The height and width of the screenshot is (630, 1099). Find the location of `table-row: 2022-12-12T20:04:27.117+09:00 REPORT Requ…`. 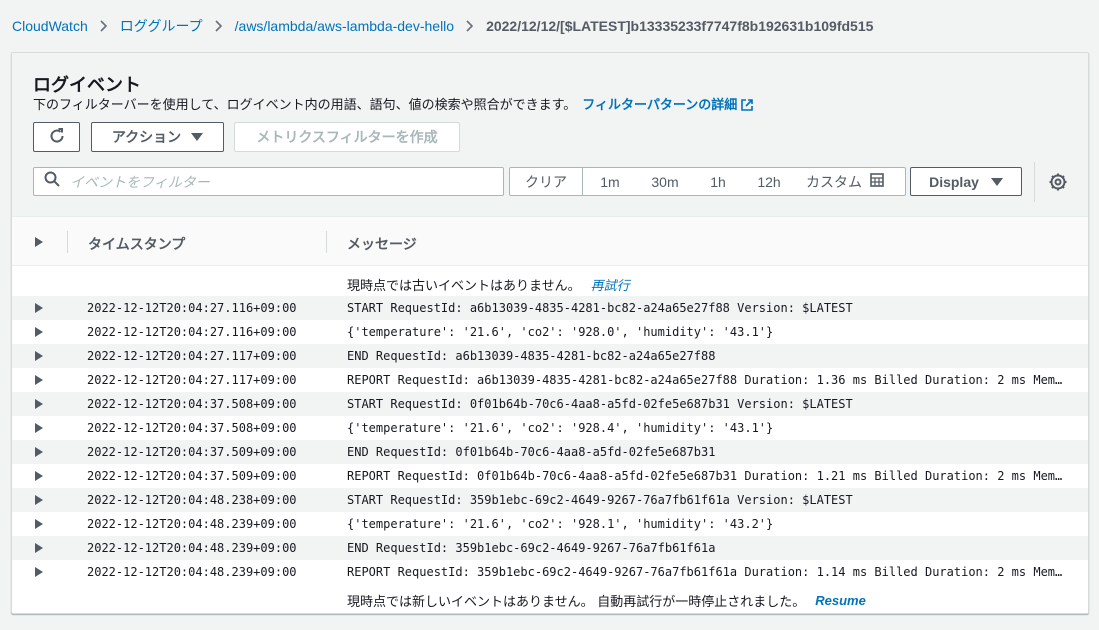

table-row: 2022-12-12T20:04:27.117+09:00 REPORT Requ… is located at coordinates (550, 380).